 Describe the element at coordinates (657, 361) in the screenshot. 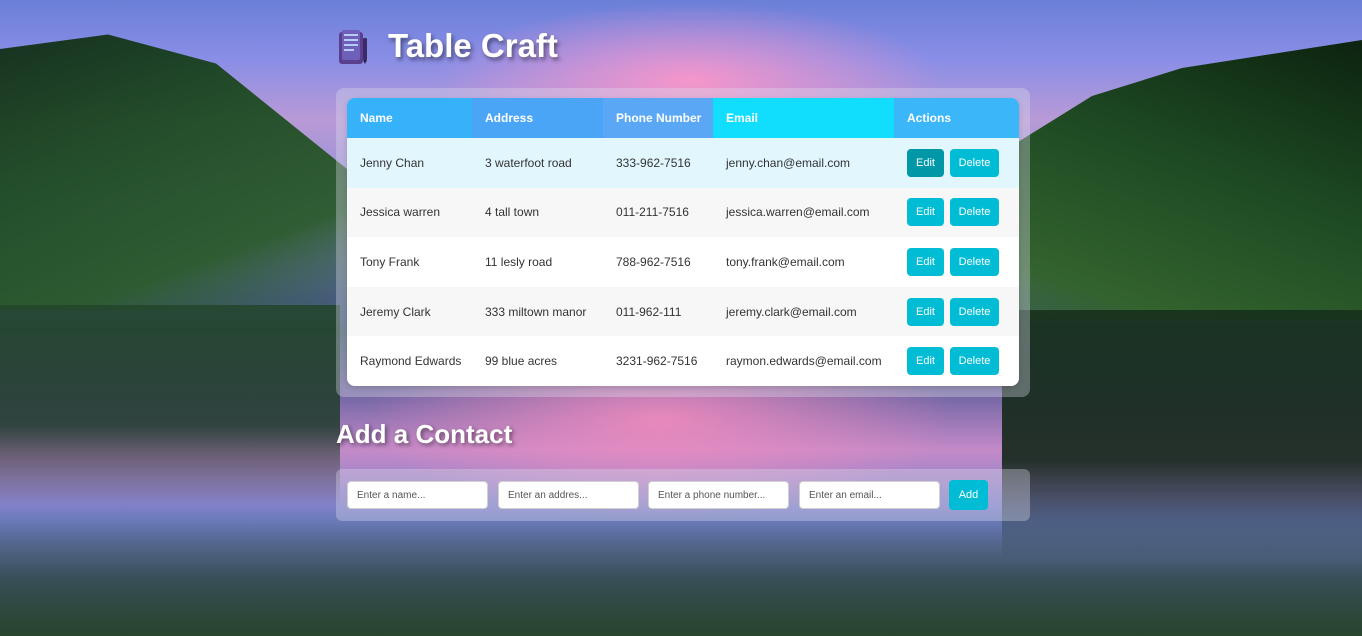

I see `cell-phone: 3231-962-7516` at that location.